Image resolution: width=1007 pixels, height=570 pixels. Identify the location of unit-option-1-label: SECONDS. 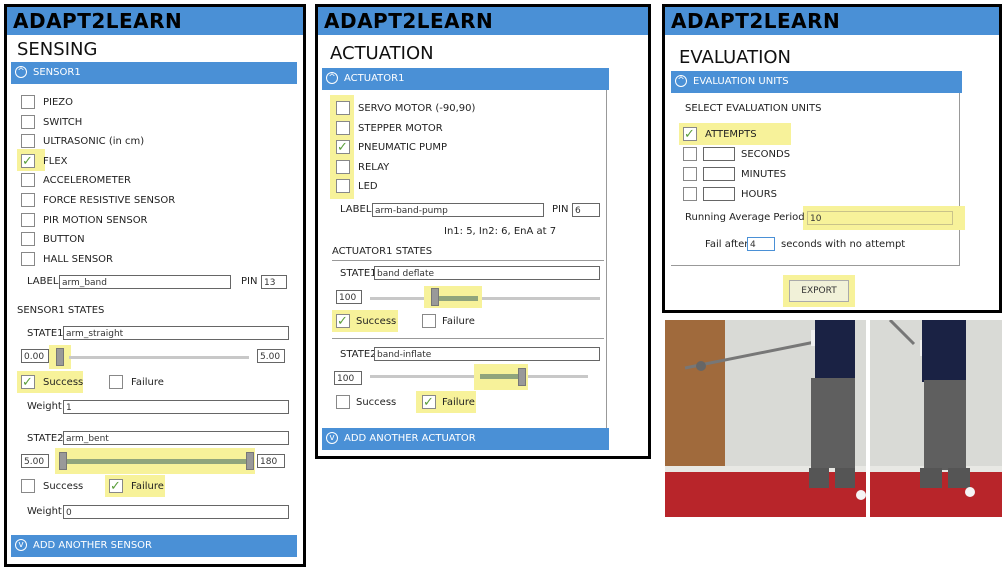
(766, 154).